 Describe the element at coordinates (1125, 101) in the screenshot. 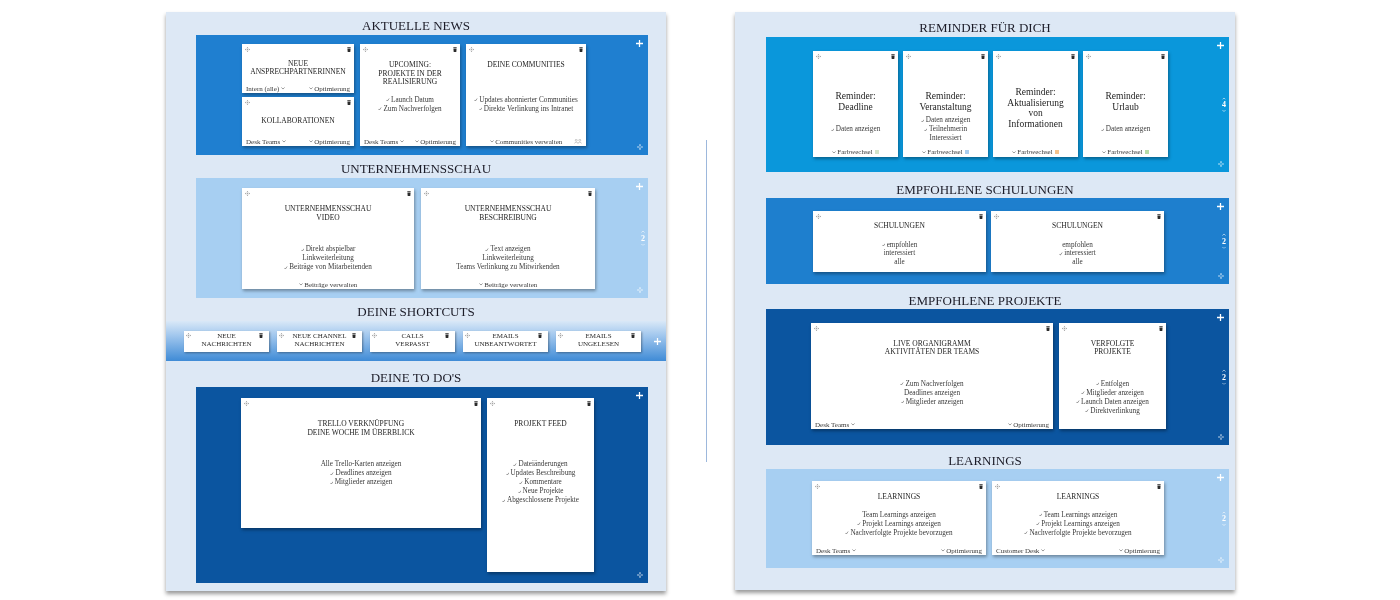

I see `card-title: Reminder: Urlaub` at that location.